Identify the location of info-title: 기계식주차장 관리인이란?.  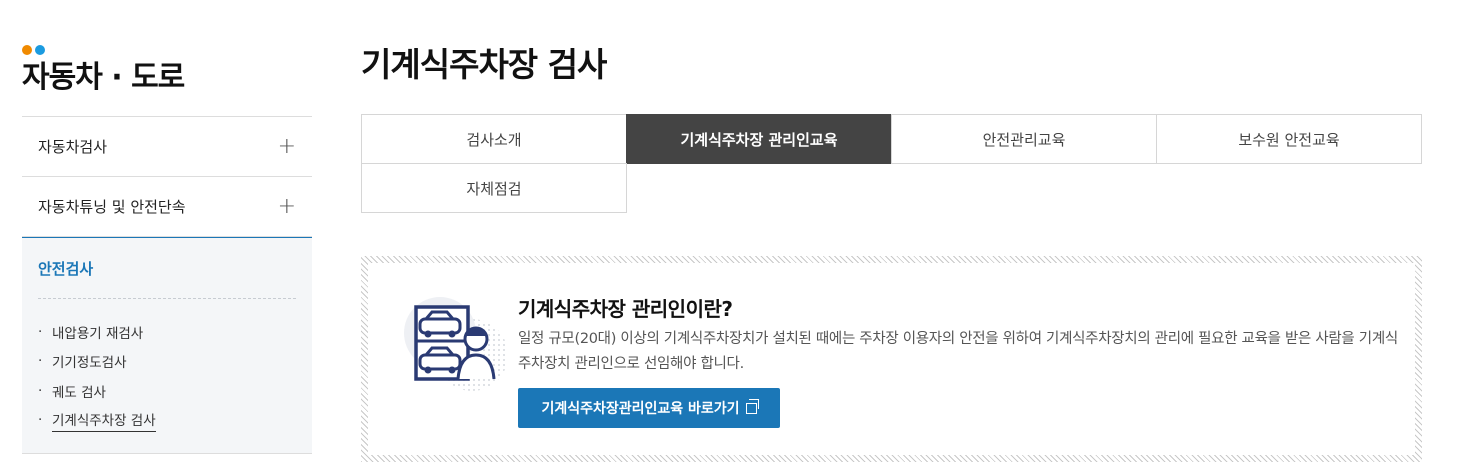
(625, 309).